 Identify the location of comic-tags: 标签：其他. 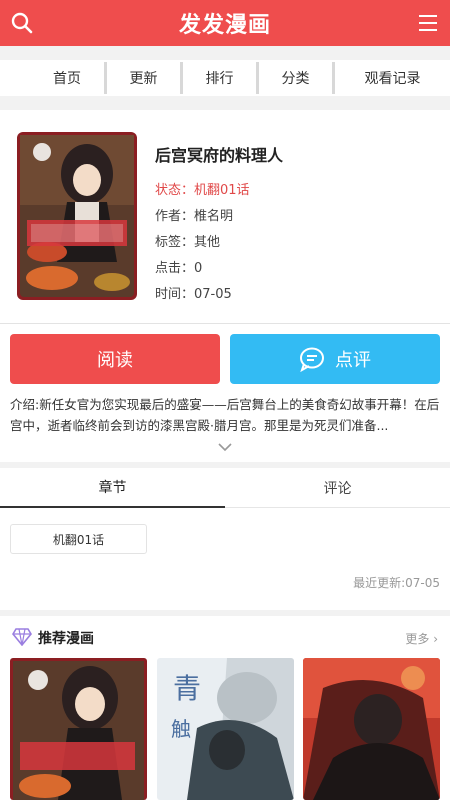
(188, 242).